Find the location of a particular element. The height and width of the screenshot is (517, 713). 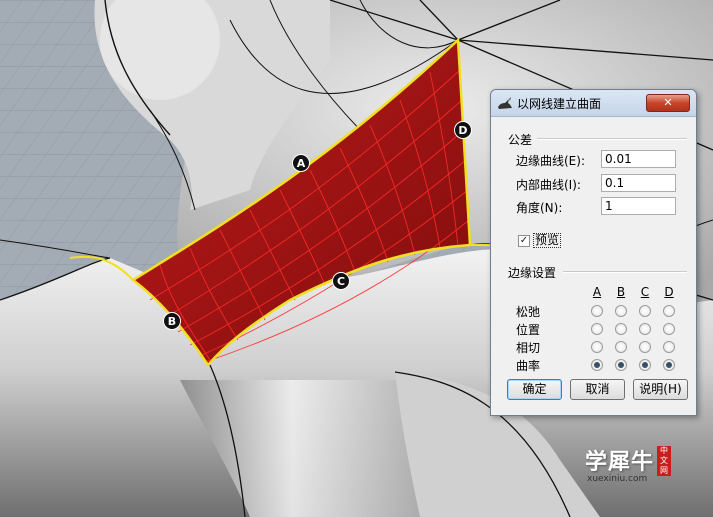

watermark-badge: 中文网 is located at coordinates (664, 461).